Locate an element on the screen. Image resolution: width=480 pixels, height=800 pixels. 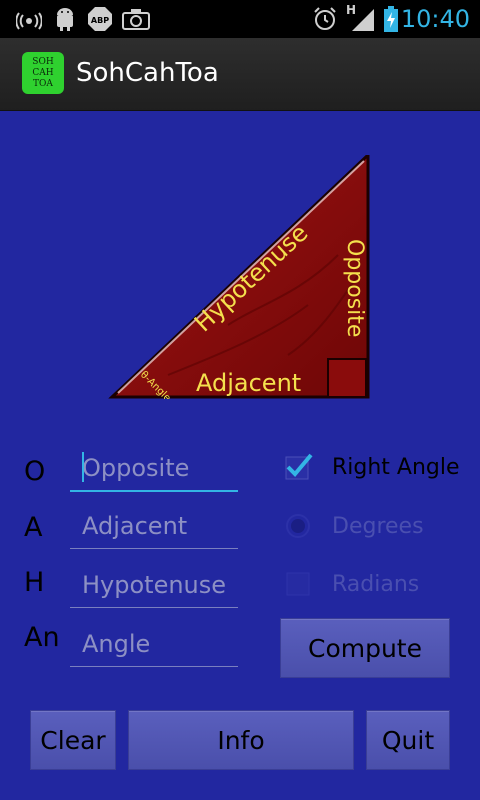
compute-button: Compute is located at coordinates (365, 648).